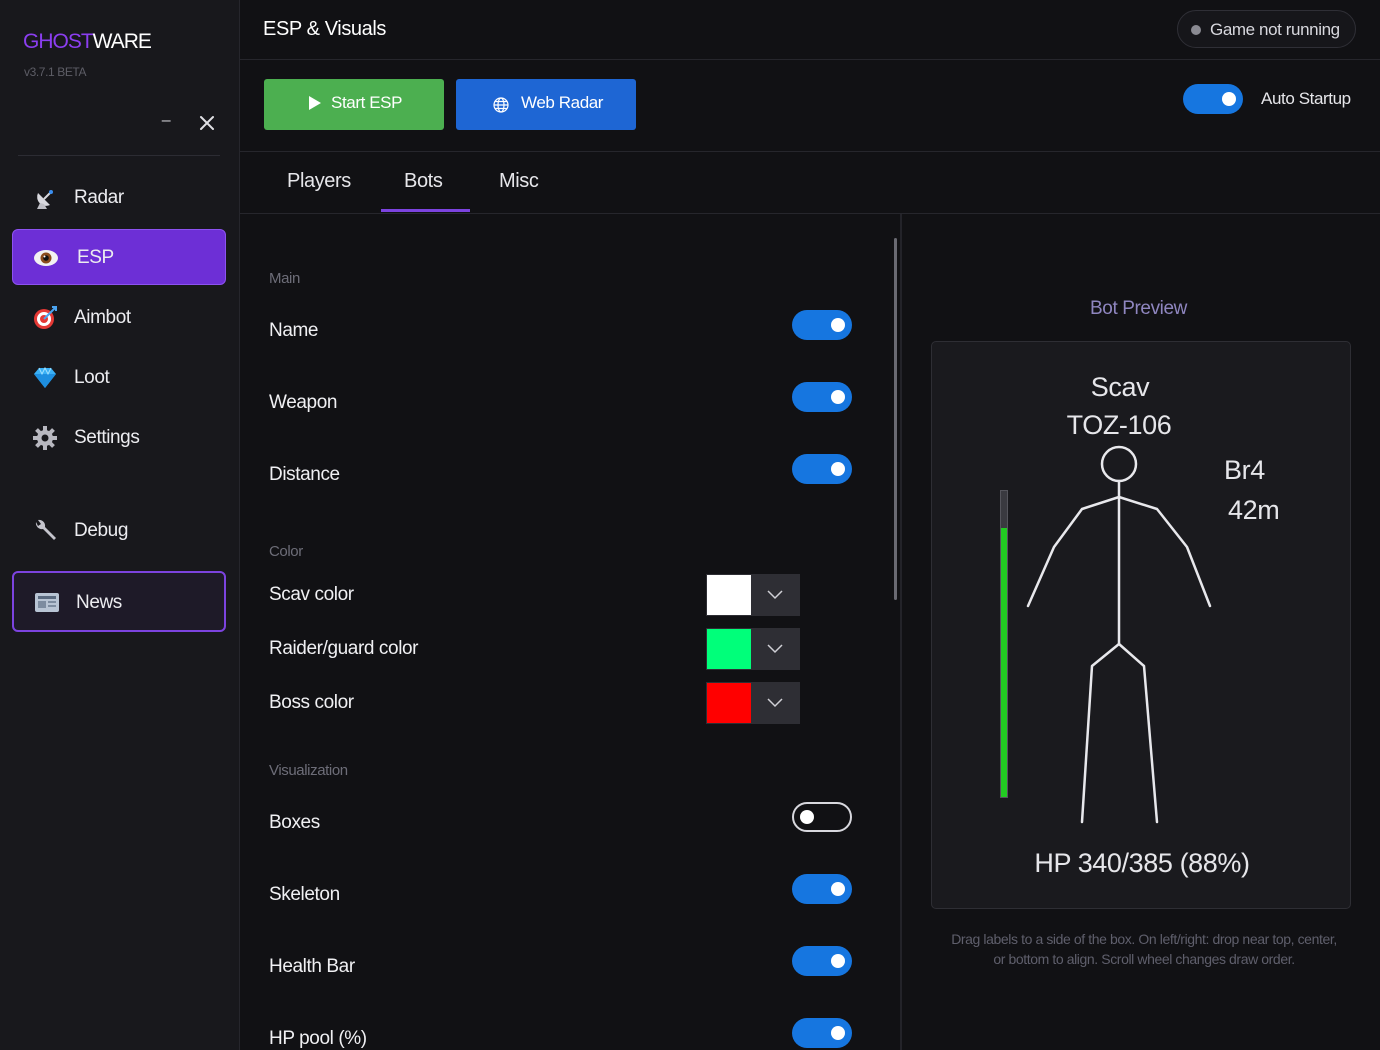 The image size is (1380, 1050). Describe the element at coordinates (315, 103) in the screenshot. I see `play-icon` at that location.